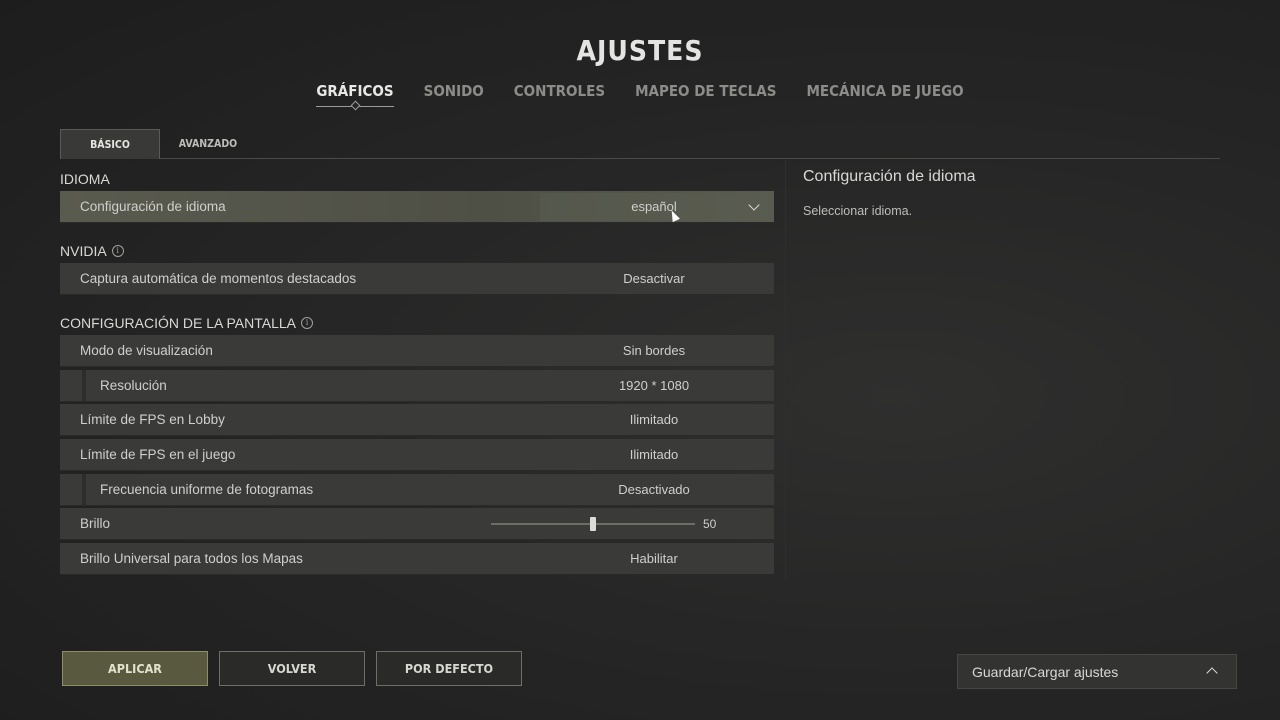 This screenshot has height=720, width=1280. I want to click on row-resolution: Resolución 1920 * 1080, so click(417, 386).